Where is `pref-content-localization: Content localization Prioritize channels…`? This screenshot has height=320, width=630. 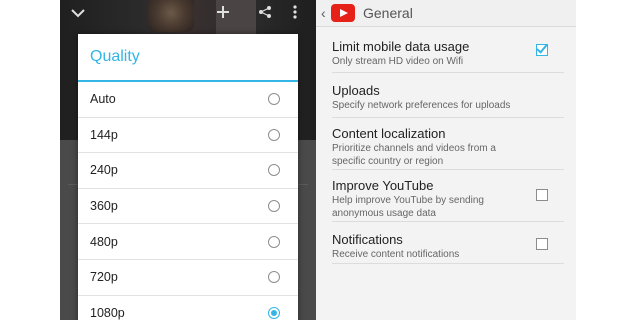
pref-content-localization: Content localization Prioritize channels… is located at coordinates (448, 144).